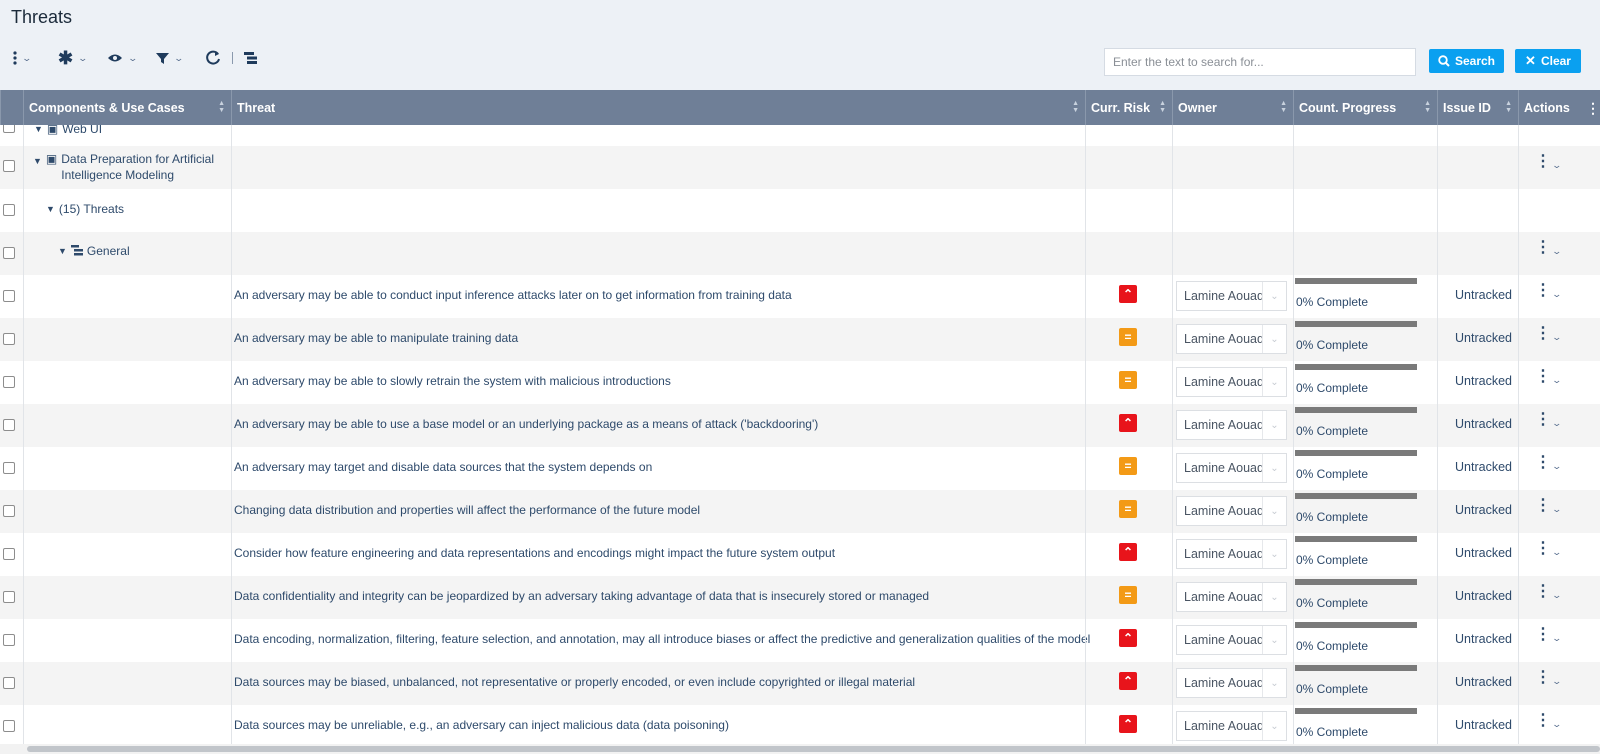 The width and height of the screenshot is (1600, 754). Describe the element at coordinates (1332, 689) in the screenshot. I see `progress-label: 0% Complete` at that location.